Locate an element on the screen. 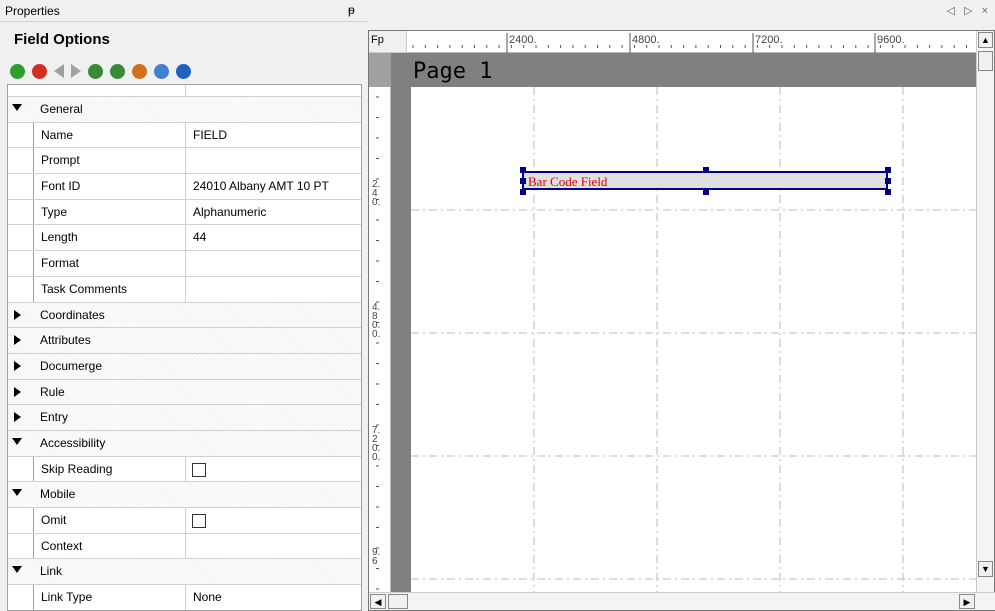 The image size is (995, 611). field-options-title: Field Options is located at coordinates (62, 39).